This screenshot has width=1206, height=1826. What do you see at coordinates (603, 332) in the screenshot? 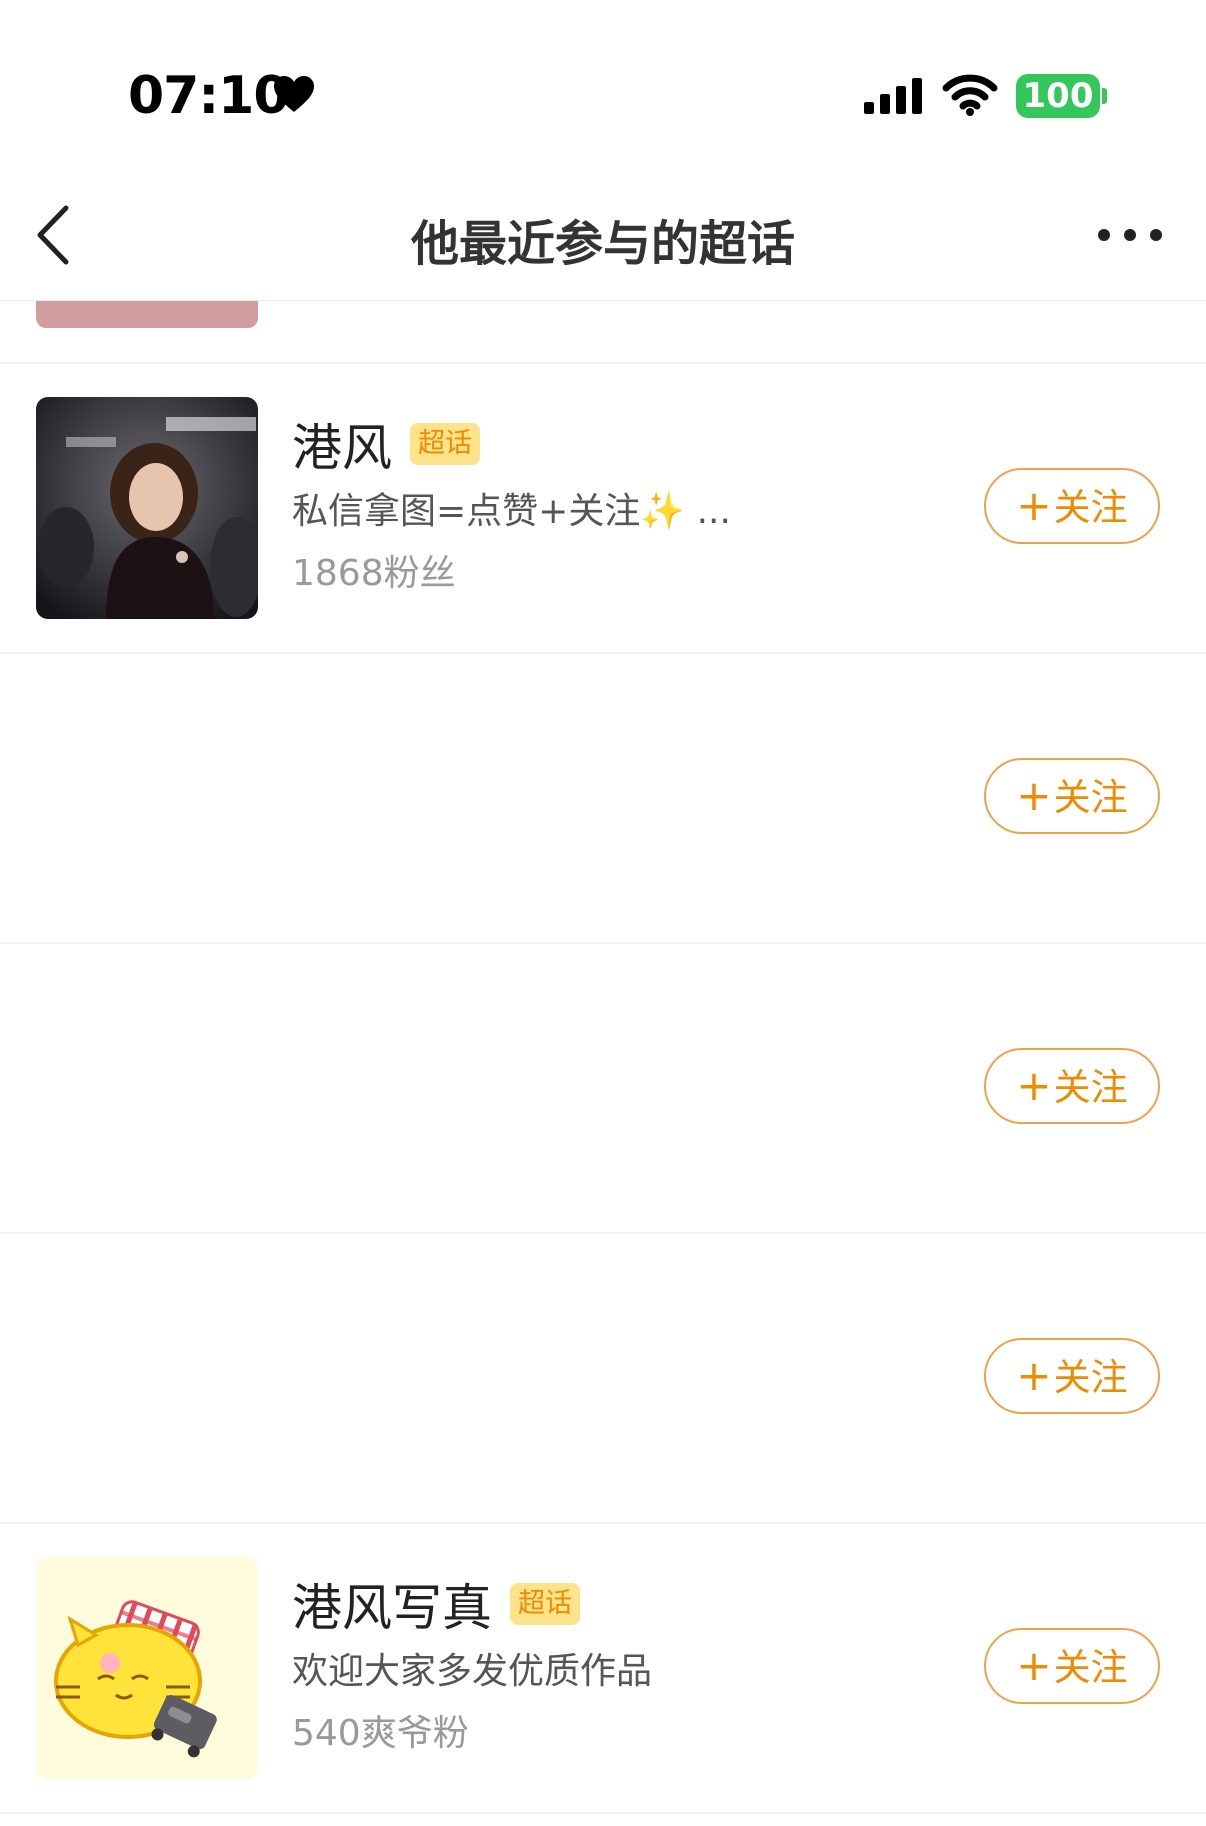
I see `list-item-partial` at bounding box center [603, 332].